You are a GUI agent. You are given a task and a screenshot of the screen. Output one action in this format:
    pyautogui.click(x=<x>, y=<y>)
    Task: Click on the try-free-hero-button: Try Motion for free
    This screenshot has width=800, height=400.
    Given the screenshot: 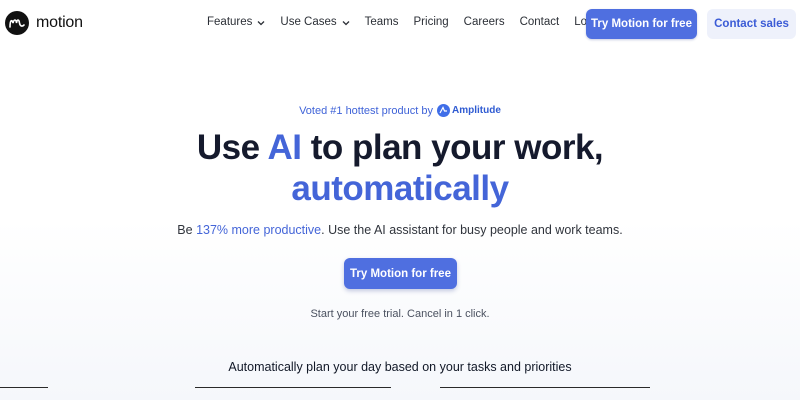 What is the action you would take?
    pyautogui.click(x=400, y=273)
    